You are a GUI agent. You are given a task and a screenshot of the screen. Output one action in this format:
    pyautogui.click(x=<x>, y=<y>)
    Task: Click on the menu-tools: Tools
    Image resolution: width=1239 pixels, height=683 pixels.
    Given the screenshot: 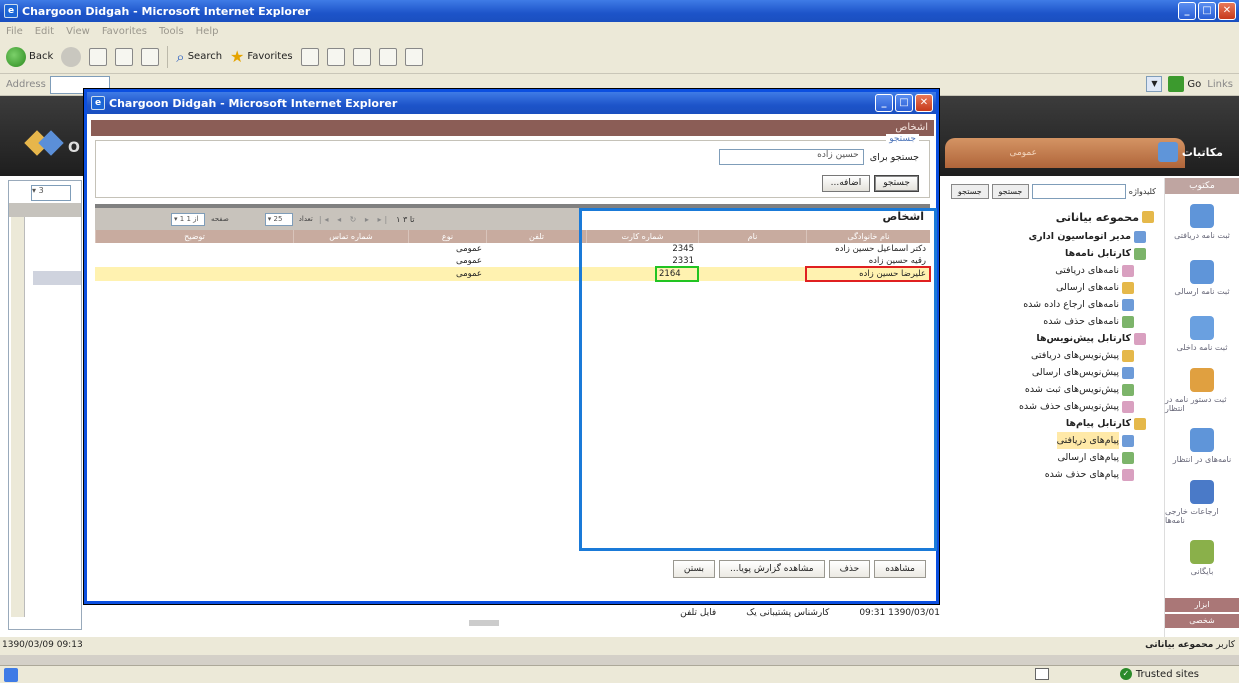 What is the action you would take?
    pyautogui.click(x=171, y=31)
    